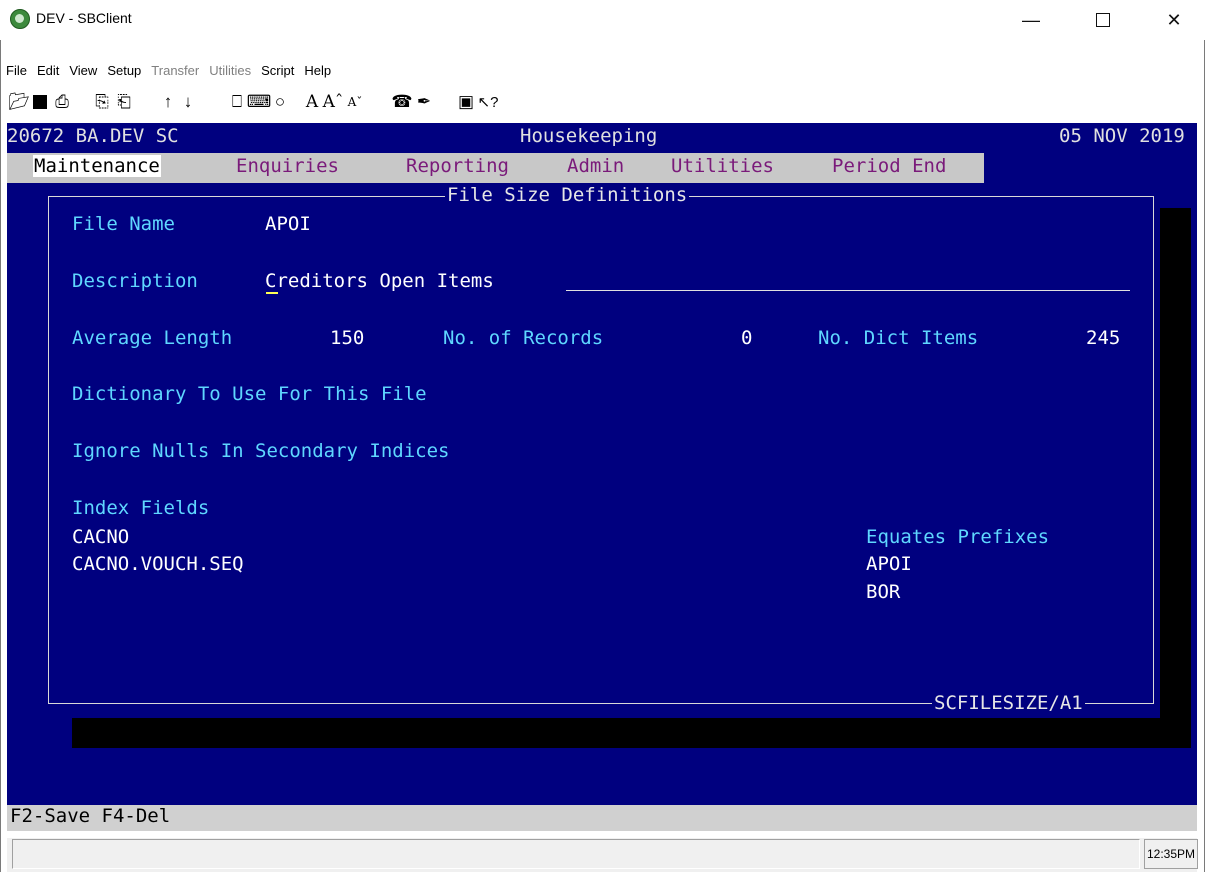  What do you see at coordinates (102, 102) in the screenshot?
I see `copy-icon: ⎘` at bounding box center [102, 102].